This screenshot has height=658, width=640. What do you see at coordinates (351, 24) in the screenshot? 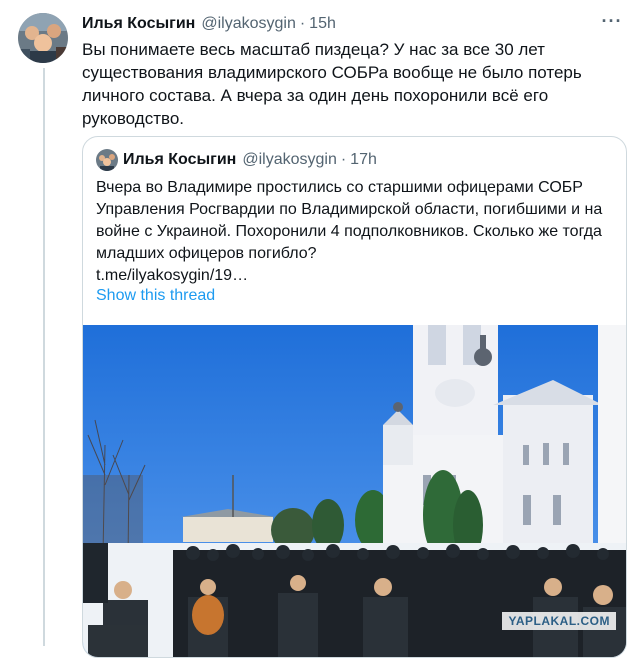
I see `tweet-header: Илья Косыгин @ilyakosygin · 15h` at bounding box center [351, 24].